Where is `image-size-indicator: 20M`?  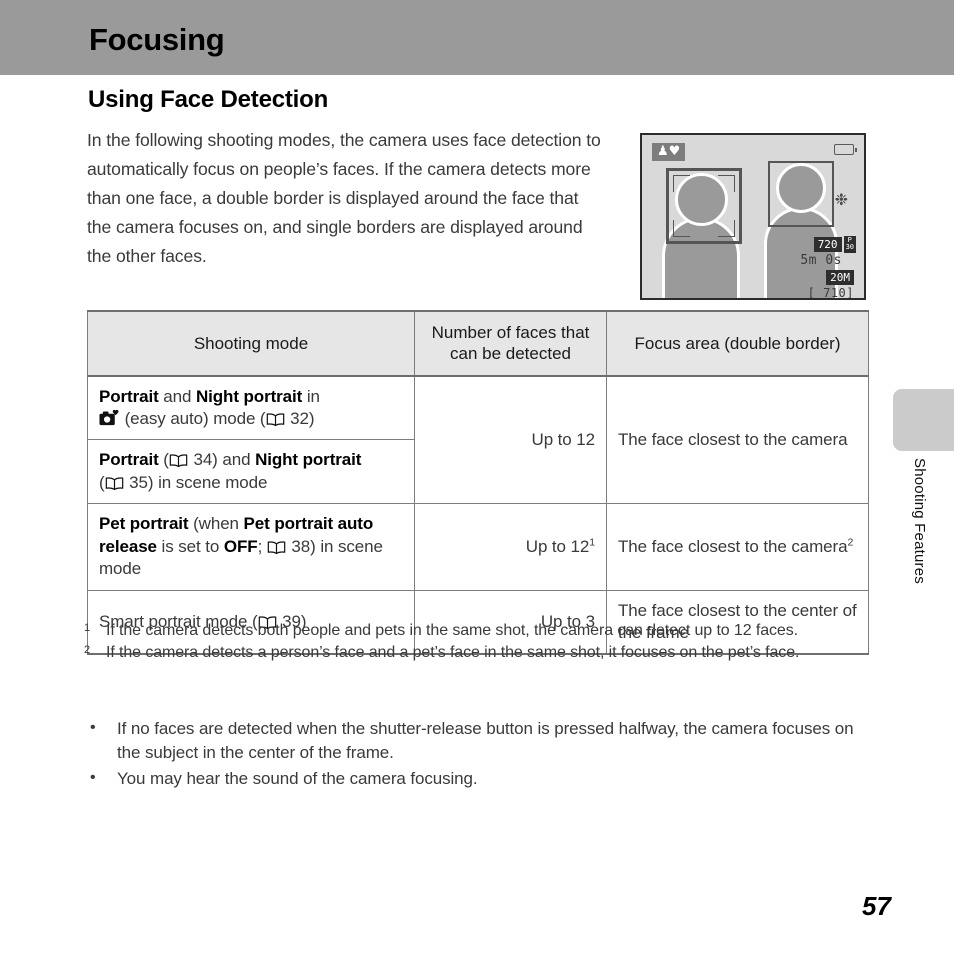 image-size-indicator: 20M is located at coordinates (840, 277).